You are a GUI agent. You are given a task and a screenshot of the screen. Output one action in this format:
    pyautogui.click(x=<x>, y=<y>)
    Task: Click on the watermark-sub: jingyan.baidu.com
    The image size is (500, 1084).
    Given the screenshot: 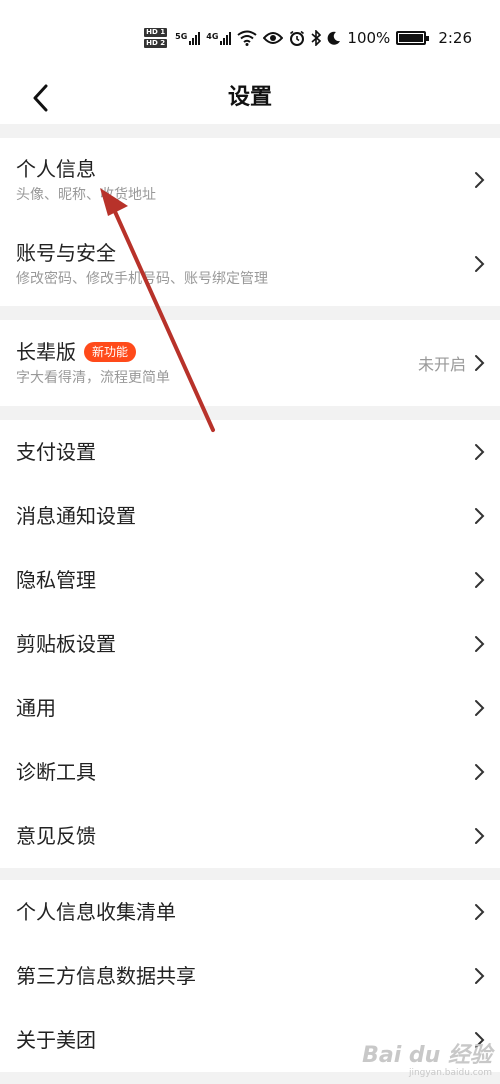 What is the action you would take?
    pyautogui.click(x=450, y=1073)
    